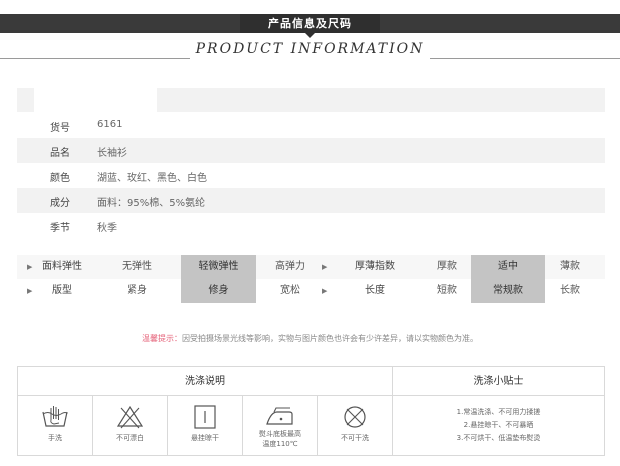 The height and width of the screenshot is (466, 620). What do you see at coordinates (508, 291) in the screenshot?
I see `length-option-regular: 常规款` at bounding box center [508, 291].